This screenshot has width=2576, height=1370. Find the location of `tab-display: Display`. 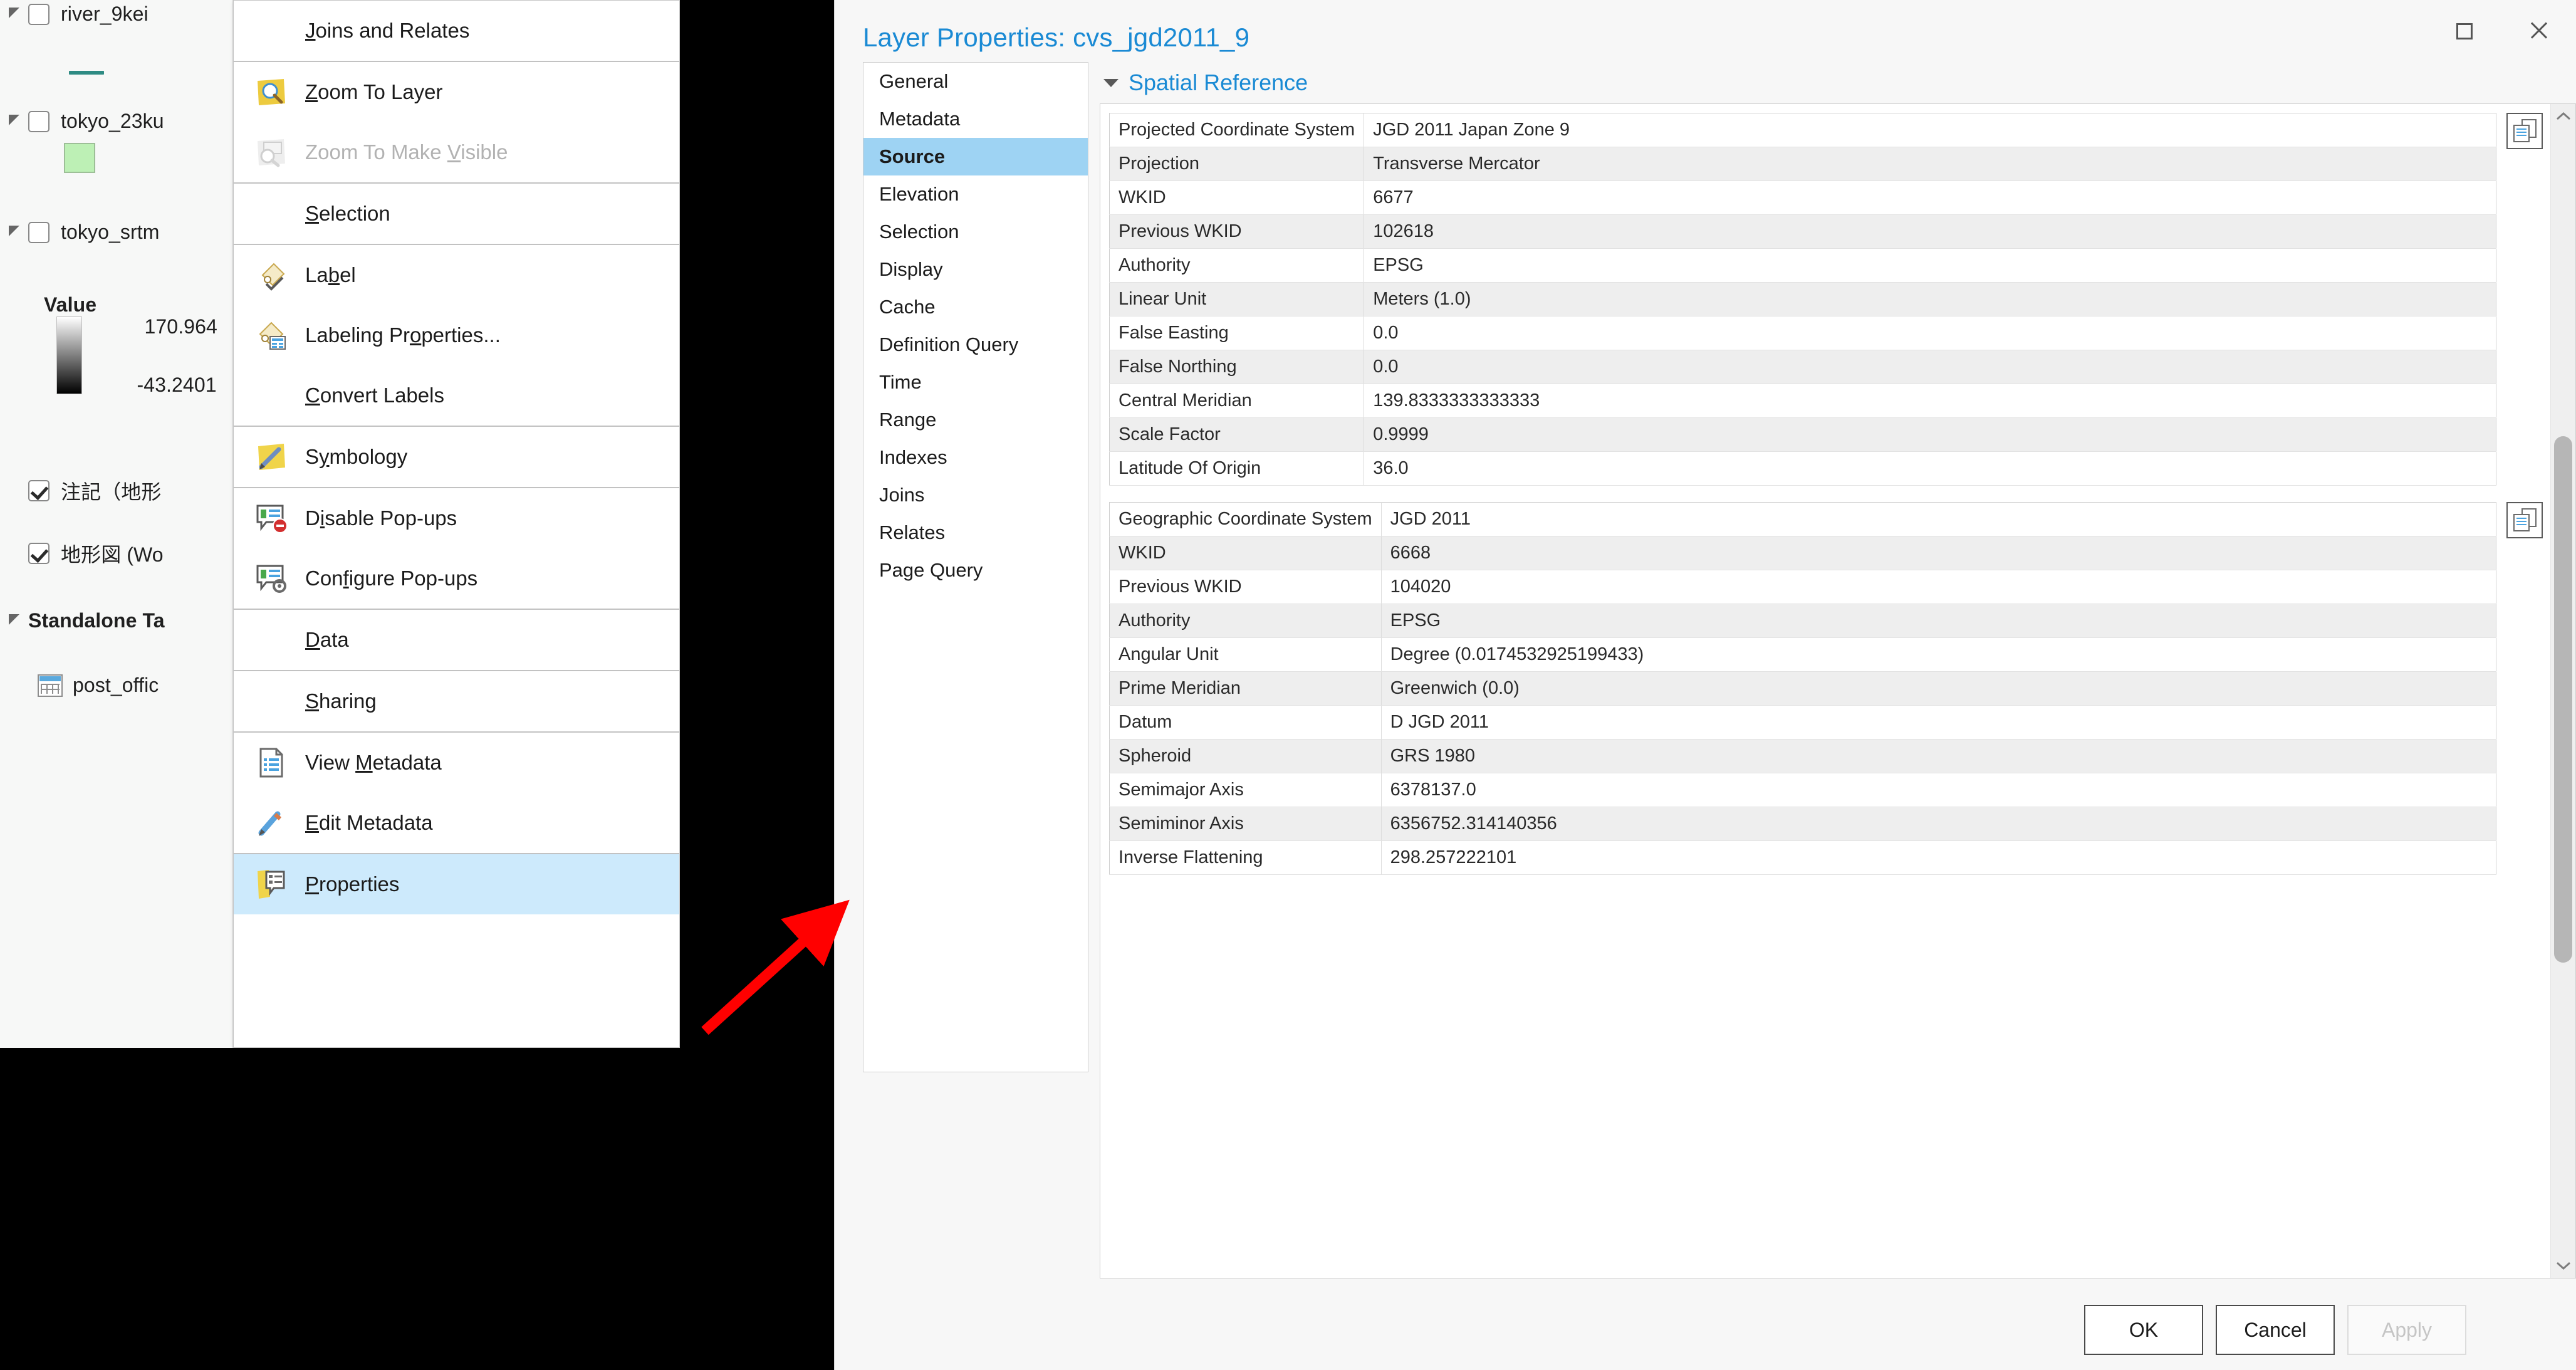

tab-display: Display is located at coordinates (975, 269).